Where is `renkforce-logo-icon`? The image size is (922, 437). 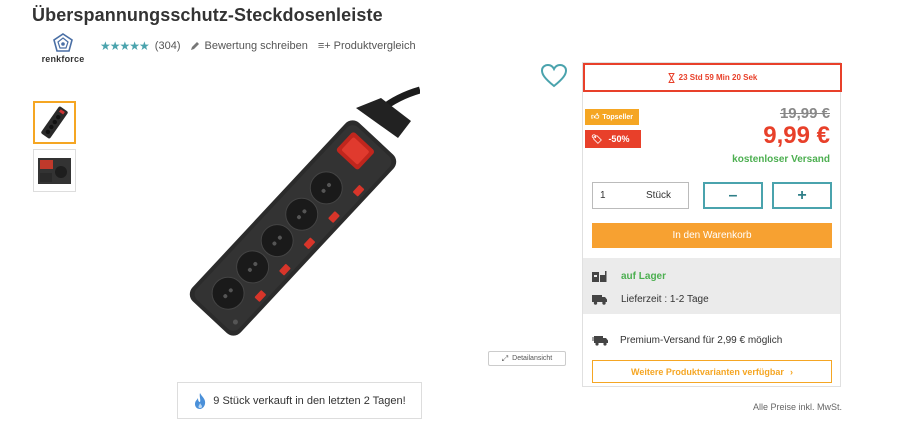
renkforce-logo-icon is located at coordinates (63, 42).